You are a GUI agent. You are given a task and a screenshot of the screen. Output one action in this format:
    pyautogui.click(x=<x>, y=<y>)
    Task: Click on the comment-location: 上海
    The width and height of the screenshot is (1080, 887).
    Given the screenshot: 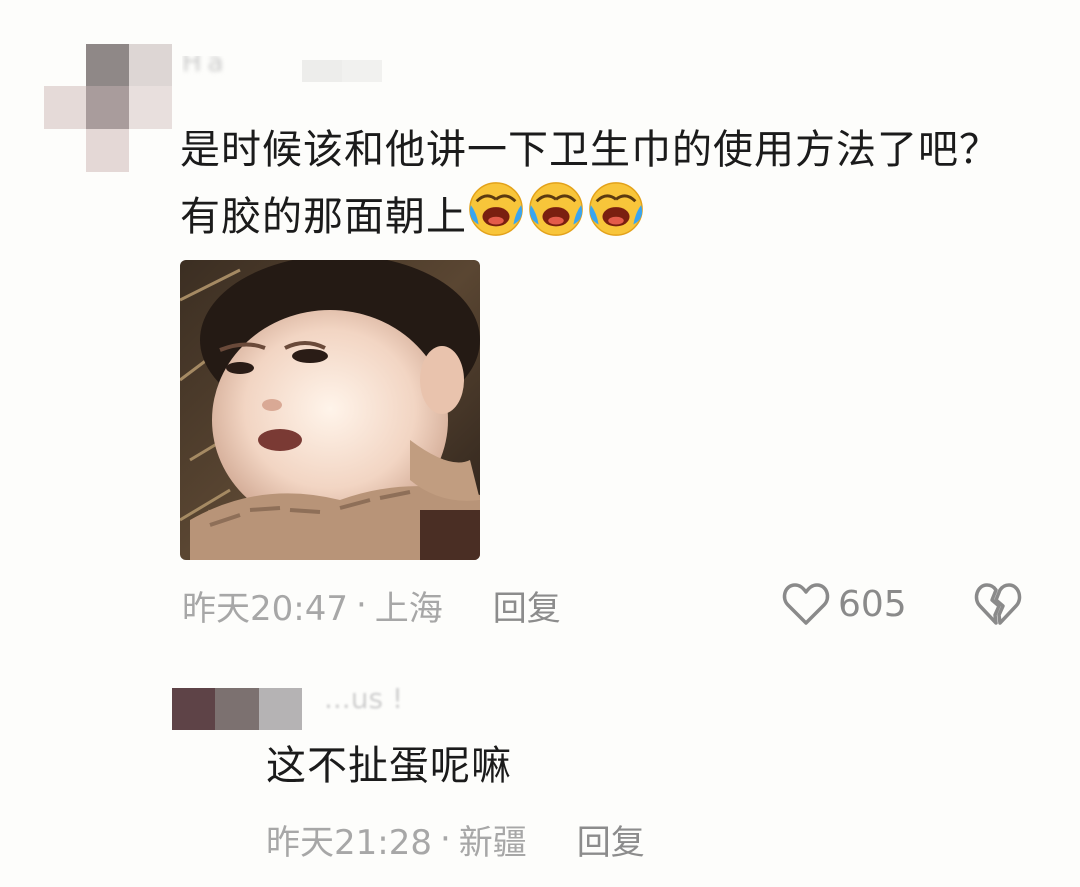 What is the action you would take?
    pyautogui.click(x=408, y=608)
    